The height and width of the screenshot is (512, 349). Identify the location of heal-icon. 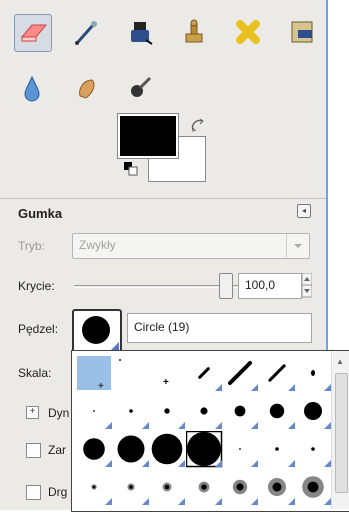
(248, 32).